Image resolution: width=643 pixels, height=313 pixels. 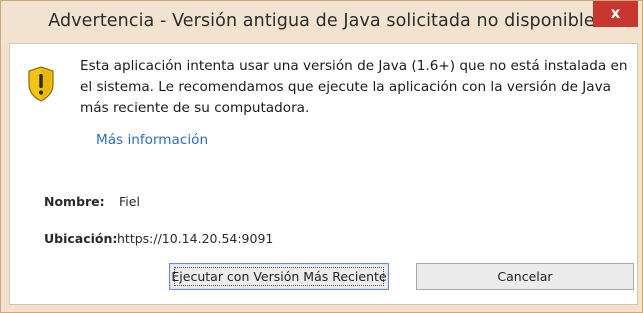 What do you see at coordinates (129, 201) in the screenshot?
I see `name-value: Fiel` at bounding box center [129, 201].